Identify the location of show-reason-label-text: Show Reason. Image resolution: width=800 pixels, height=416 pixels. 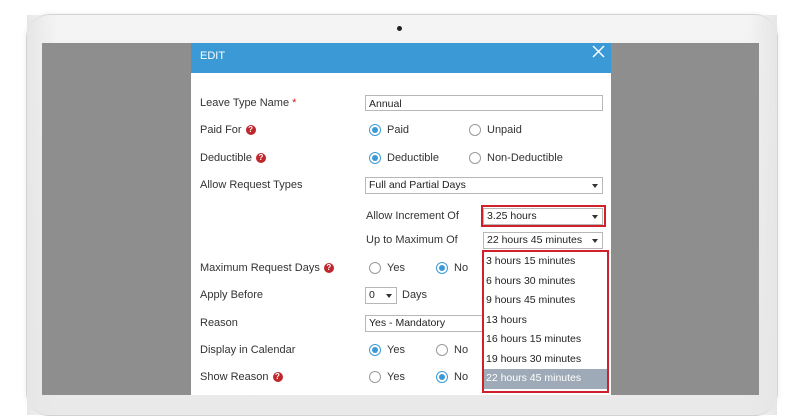
(234, 377).